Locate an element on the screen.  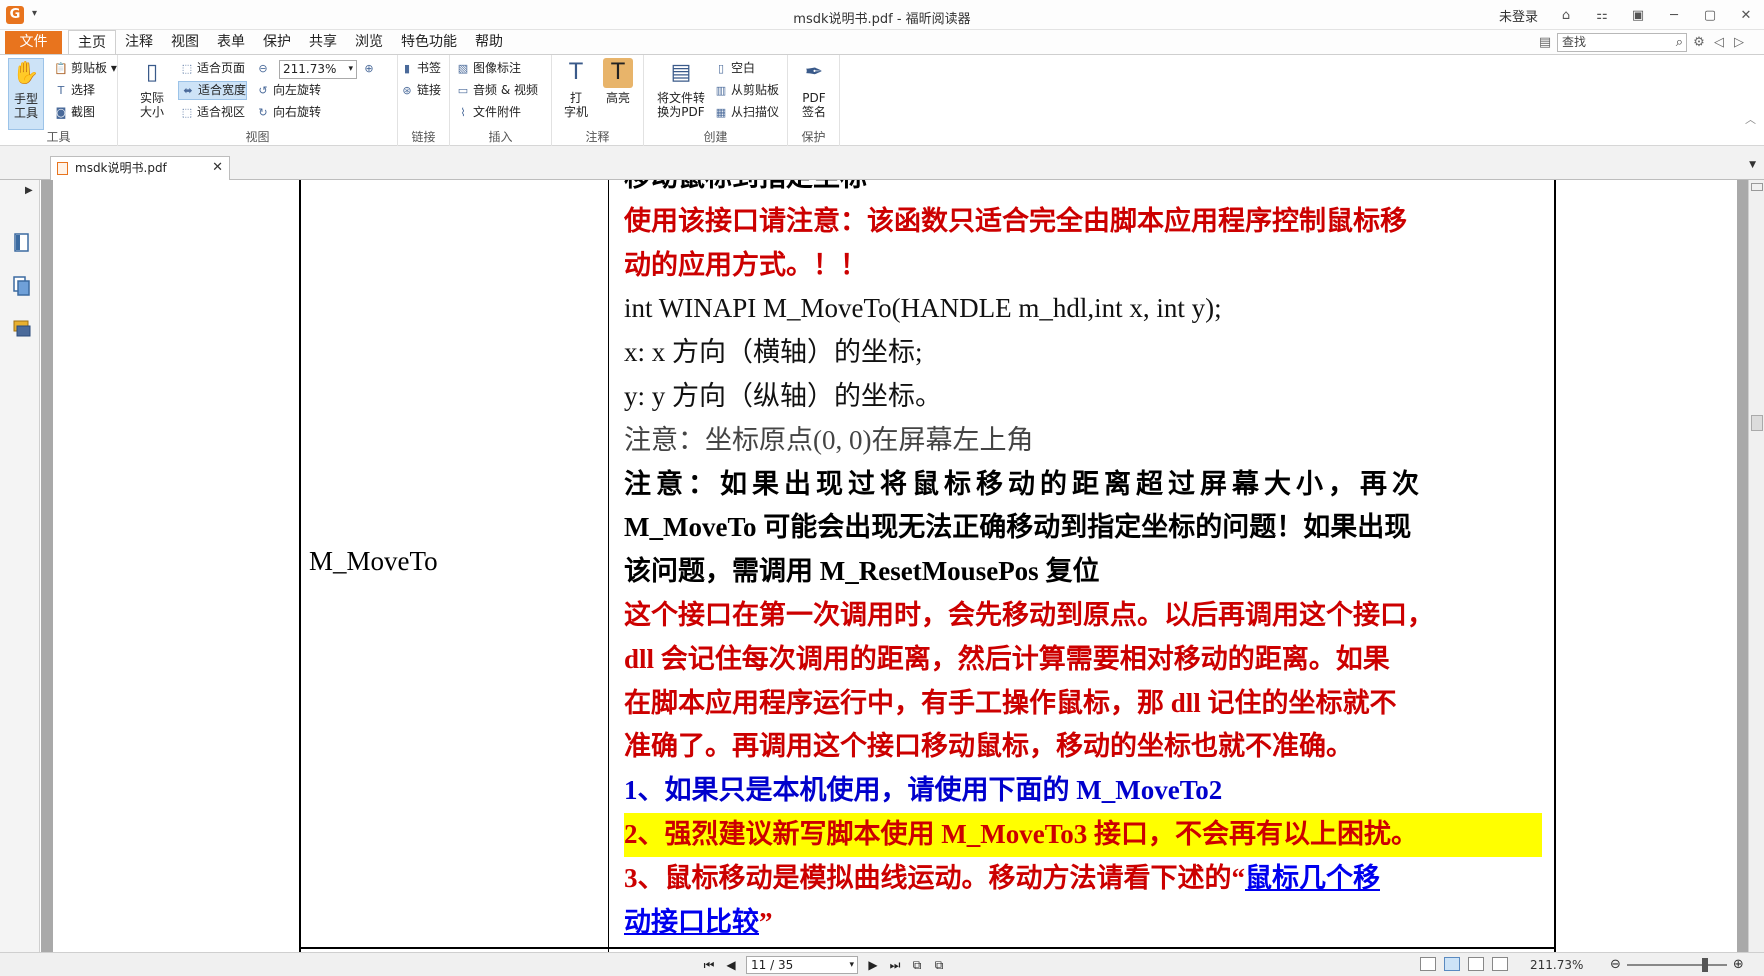
nav-back-icon: ◁ is located at coordinates (1719, 43).